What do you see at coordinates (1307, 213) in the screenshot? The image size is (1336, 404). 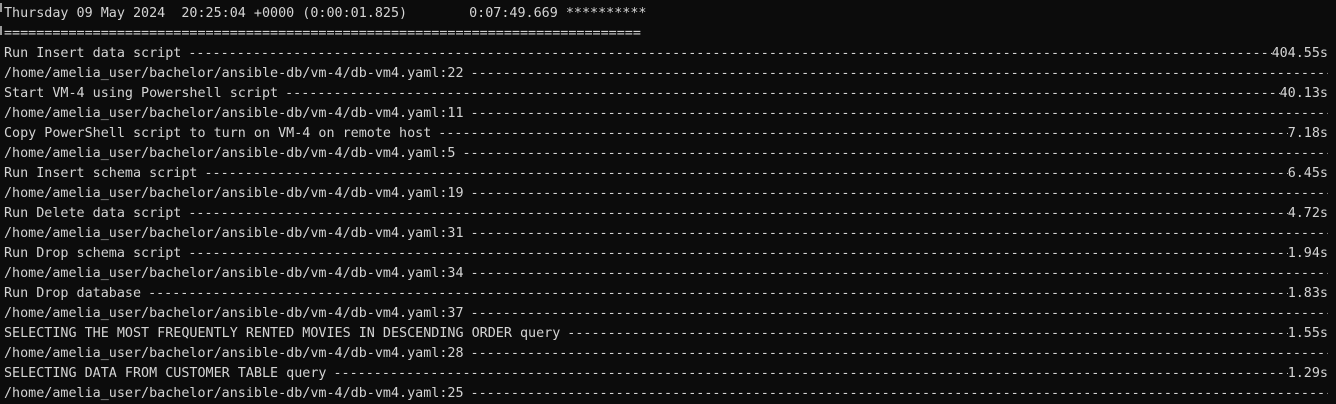 I see `task-duration: 4.72s` at bounding box center [1307, 213].